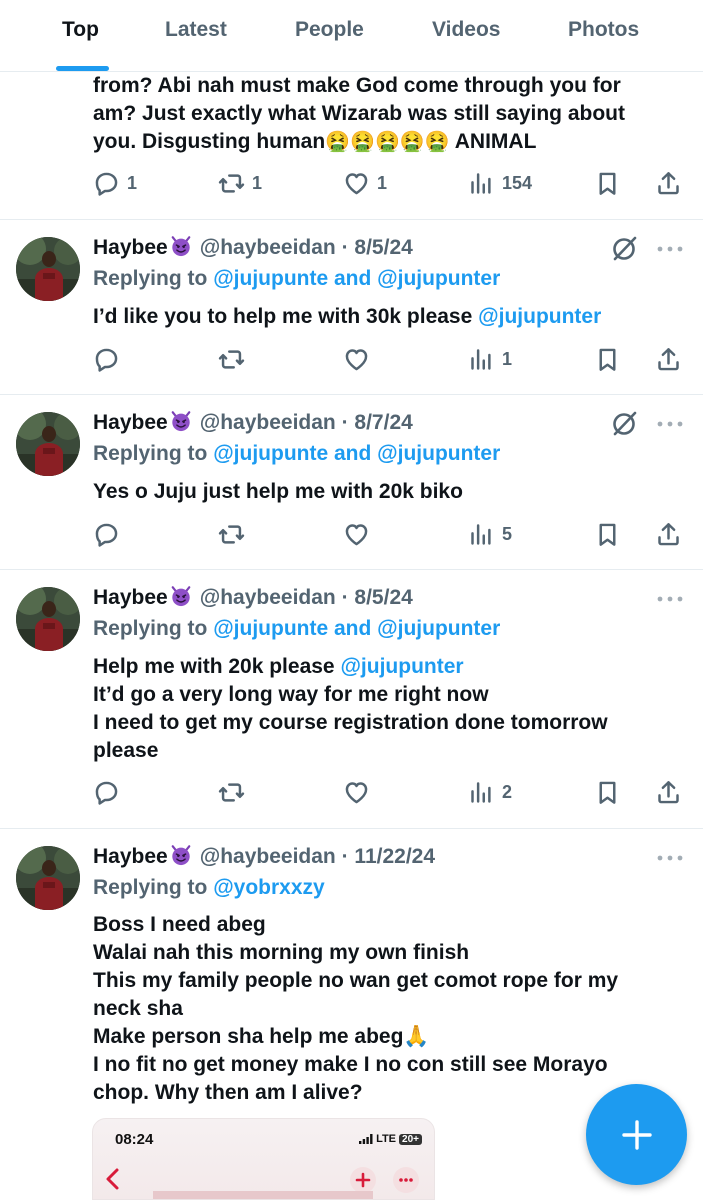 The width and height of the screenshot is (703, 1200). I want to click on screenshot-content-band, so click(263, 1195).